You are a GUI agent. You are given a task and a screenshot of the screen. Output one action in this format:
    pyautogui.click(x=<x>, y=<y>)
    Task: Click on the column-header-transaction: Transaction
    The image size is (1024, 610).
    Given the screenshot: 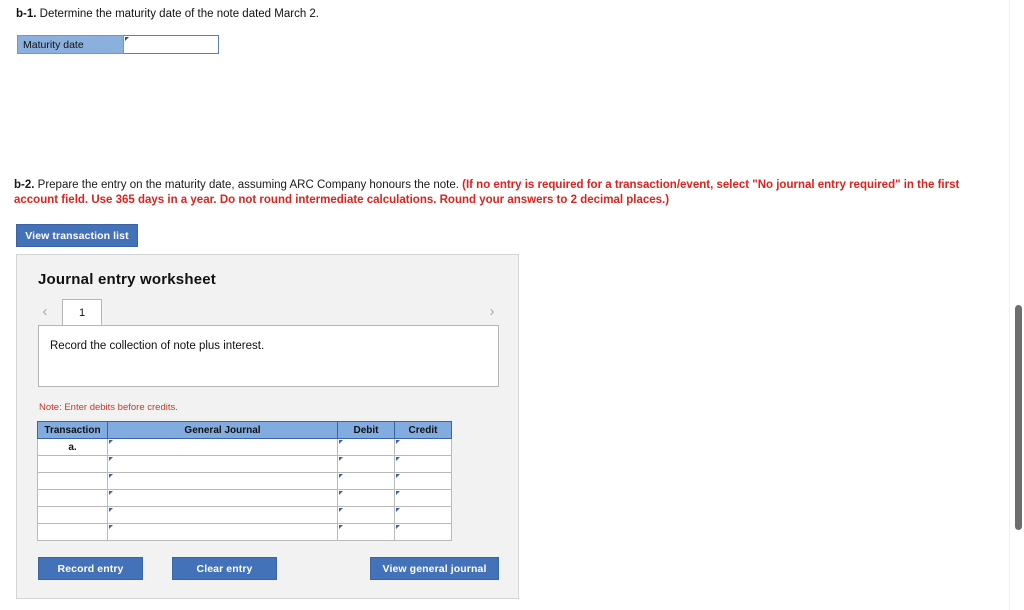 What is the action you would take?
    pyautogui.click(x=72, y=430)
    